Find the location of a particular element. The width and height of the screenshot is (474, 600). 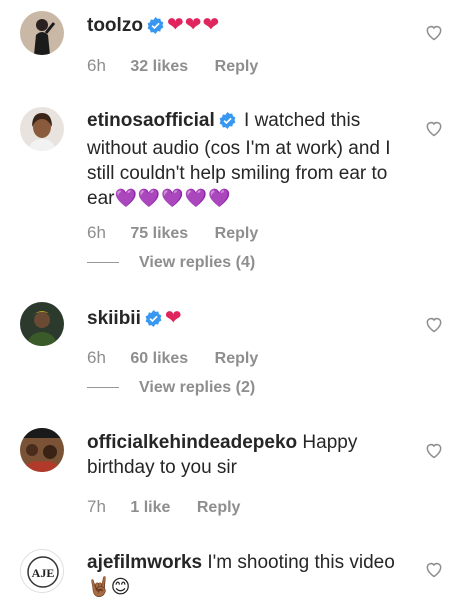

likes-count: 60 likes is located at coordinates (159, 358).